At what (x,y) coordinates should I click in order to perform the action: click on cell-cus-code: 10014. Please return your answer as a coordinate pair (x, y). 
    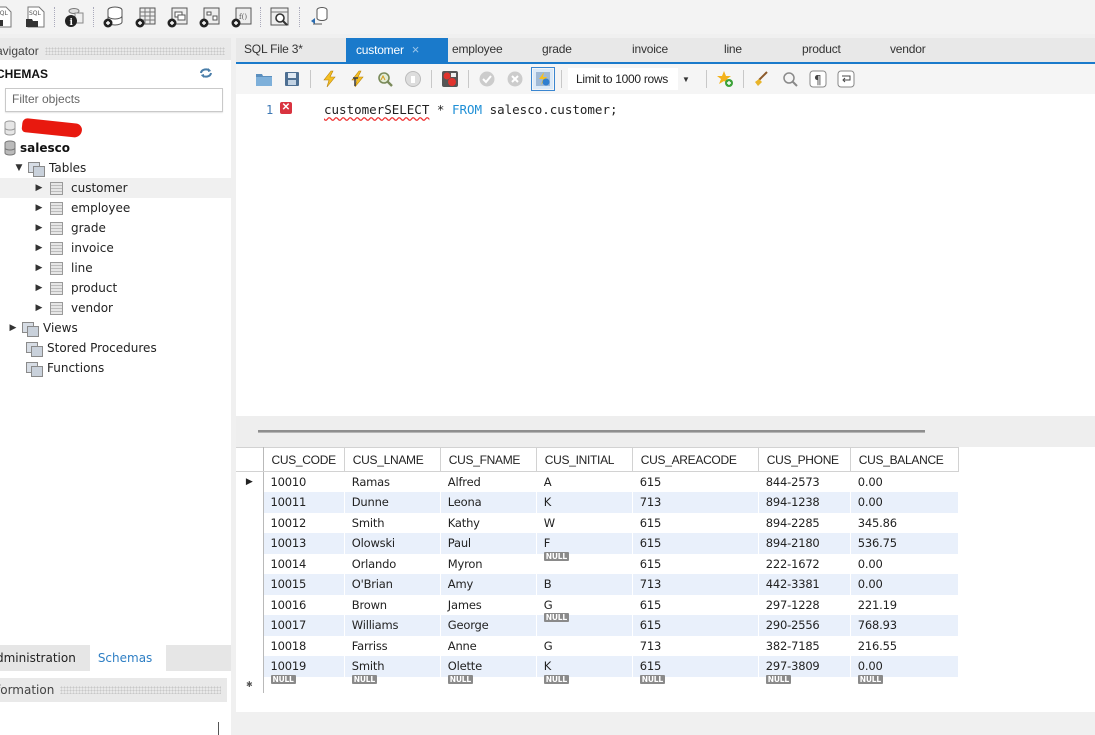
    Looking at the image, I should click on (304, 563).